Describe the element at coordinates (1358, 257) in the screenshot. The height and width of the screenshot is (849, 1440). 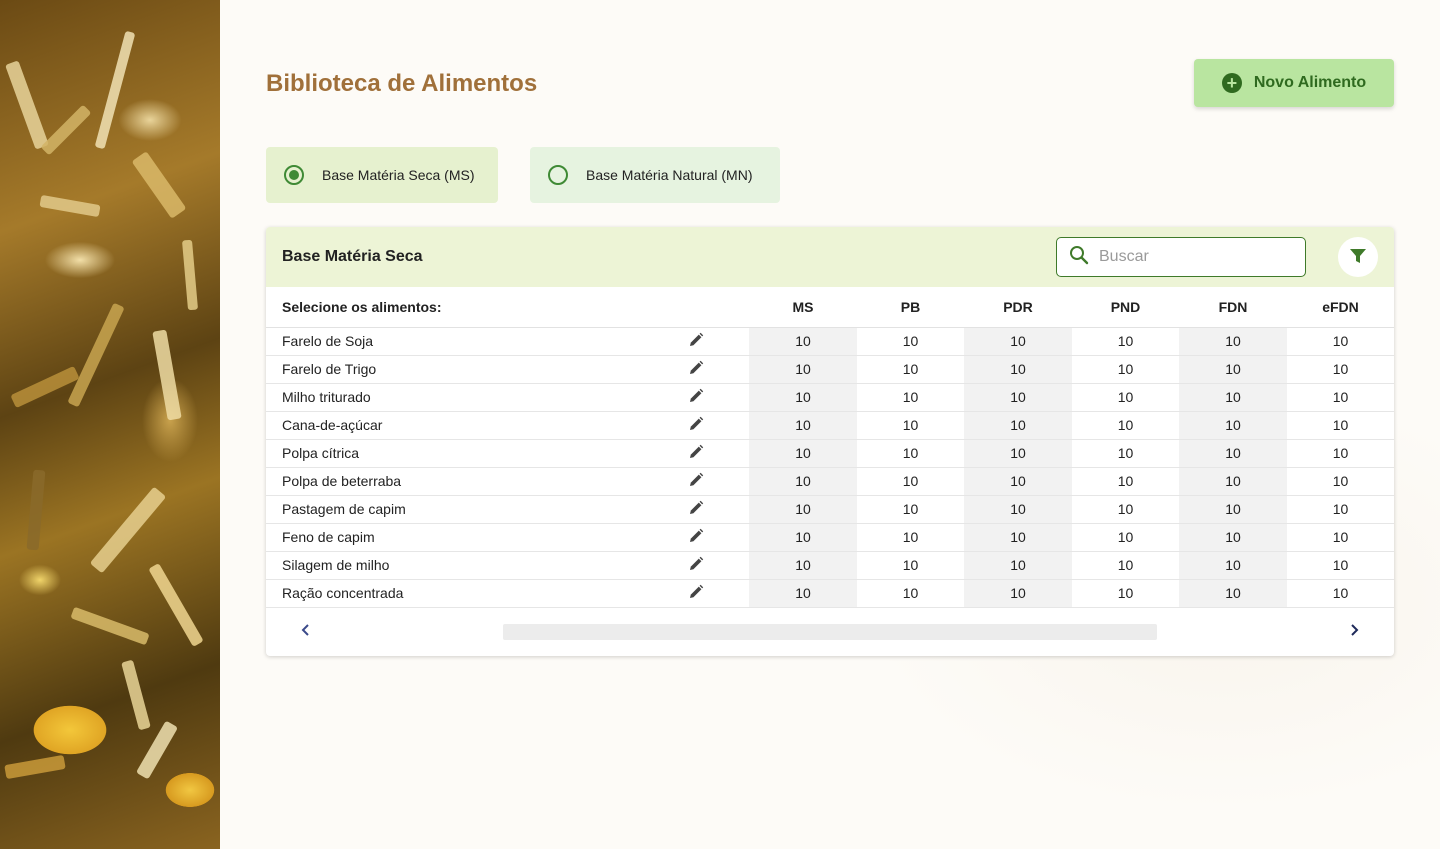
I see `filter-button` at that location.